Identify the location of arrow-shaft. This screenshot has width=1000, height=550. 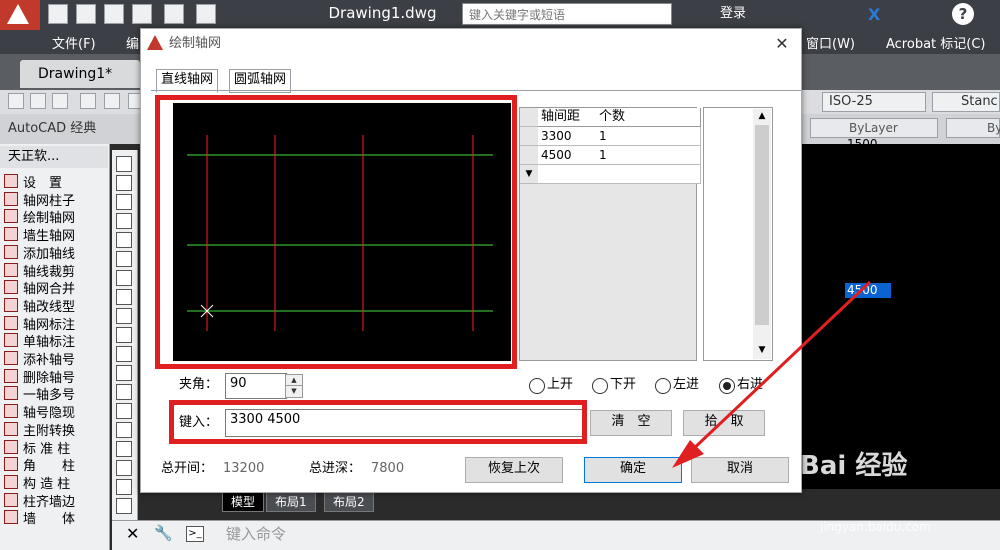
(780, 367).